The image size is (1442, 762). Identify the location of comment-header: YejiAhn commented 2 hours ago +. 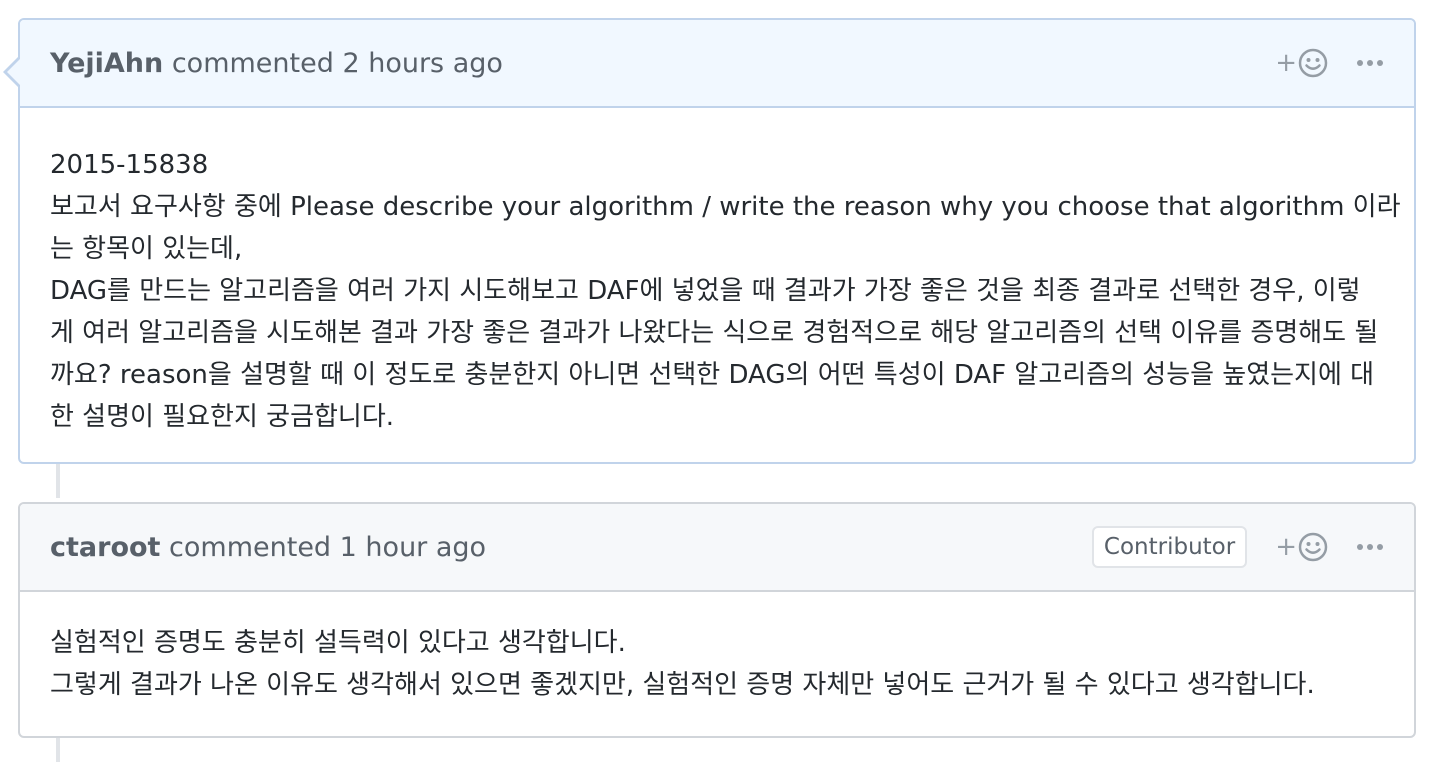
(708, 64).